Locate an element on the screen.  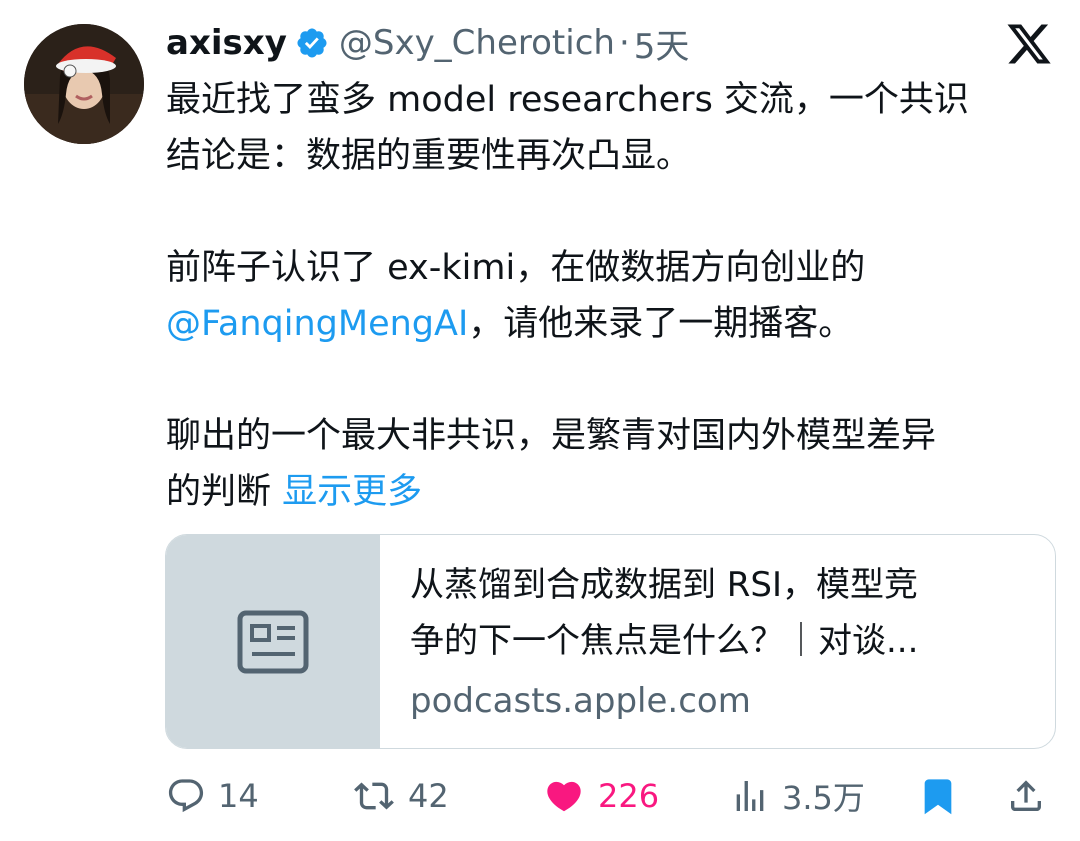
action-bar: 14 42 226 3.5万 is located at coordinates (611, 796).